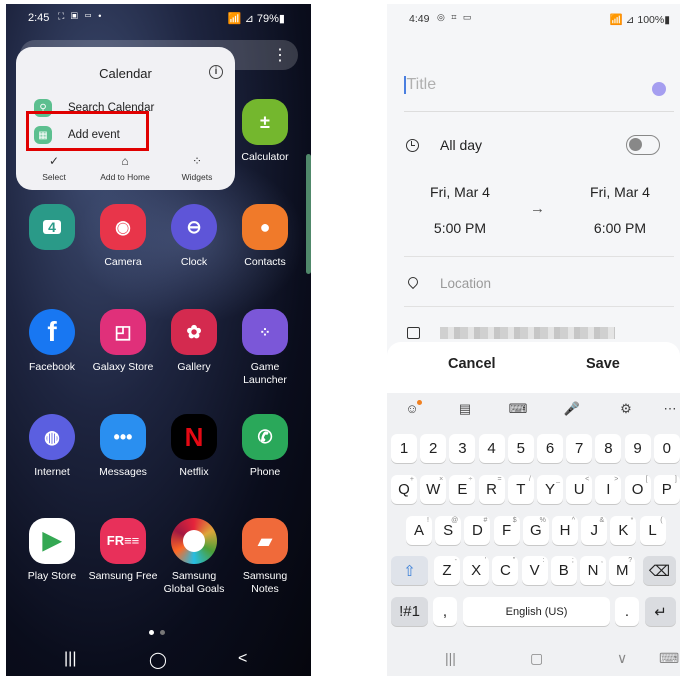 Image resolution: width=680 pixels, height=676 pixels. I want to click on key-secondary-label: +, so click(411, 479).